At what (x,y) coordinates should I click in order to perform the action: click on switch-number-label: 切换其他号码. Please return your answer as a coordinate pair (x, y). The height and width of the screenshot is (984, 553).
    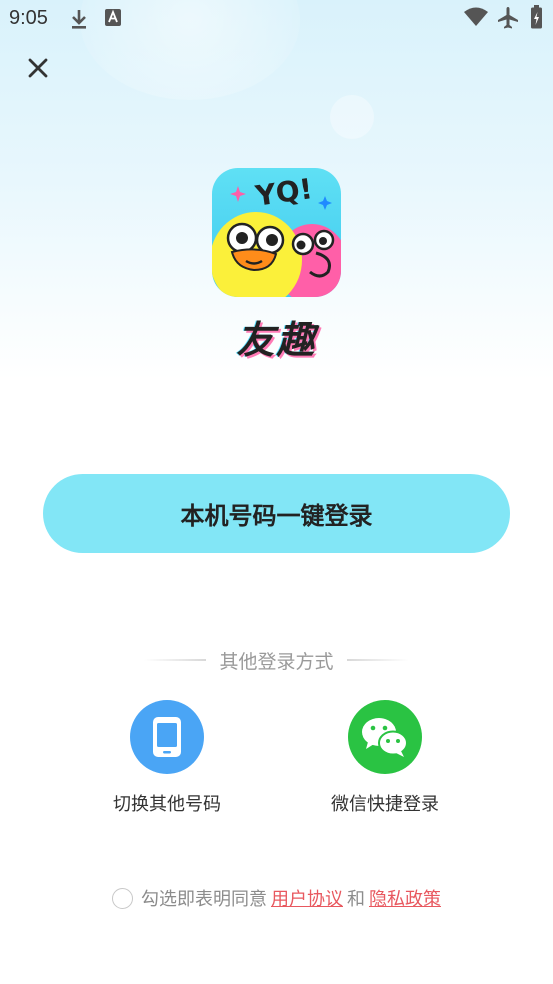
    Looking at the image, I should click on (167, 804).